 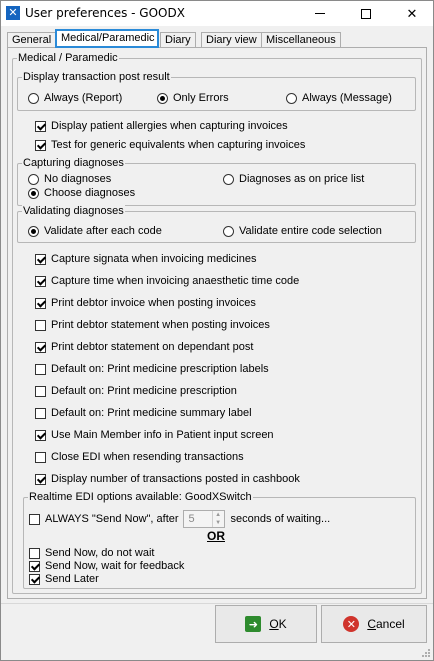 I want to click on tab-miscellaneous: Miscellaneous, so click(x=301, y=40).